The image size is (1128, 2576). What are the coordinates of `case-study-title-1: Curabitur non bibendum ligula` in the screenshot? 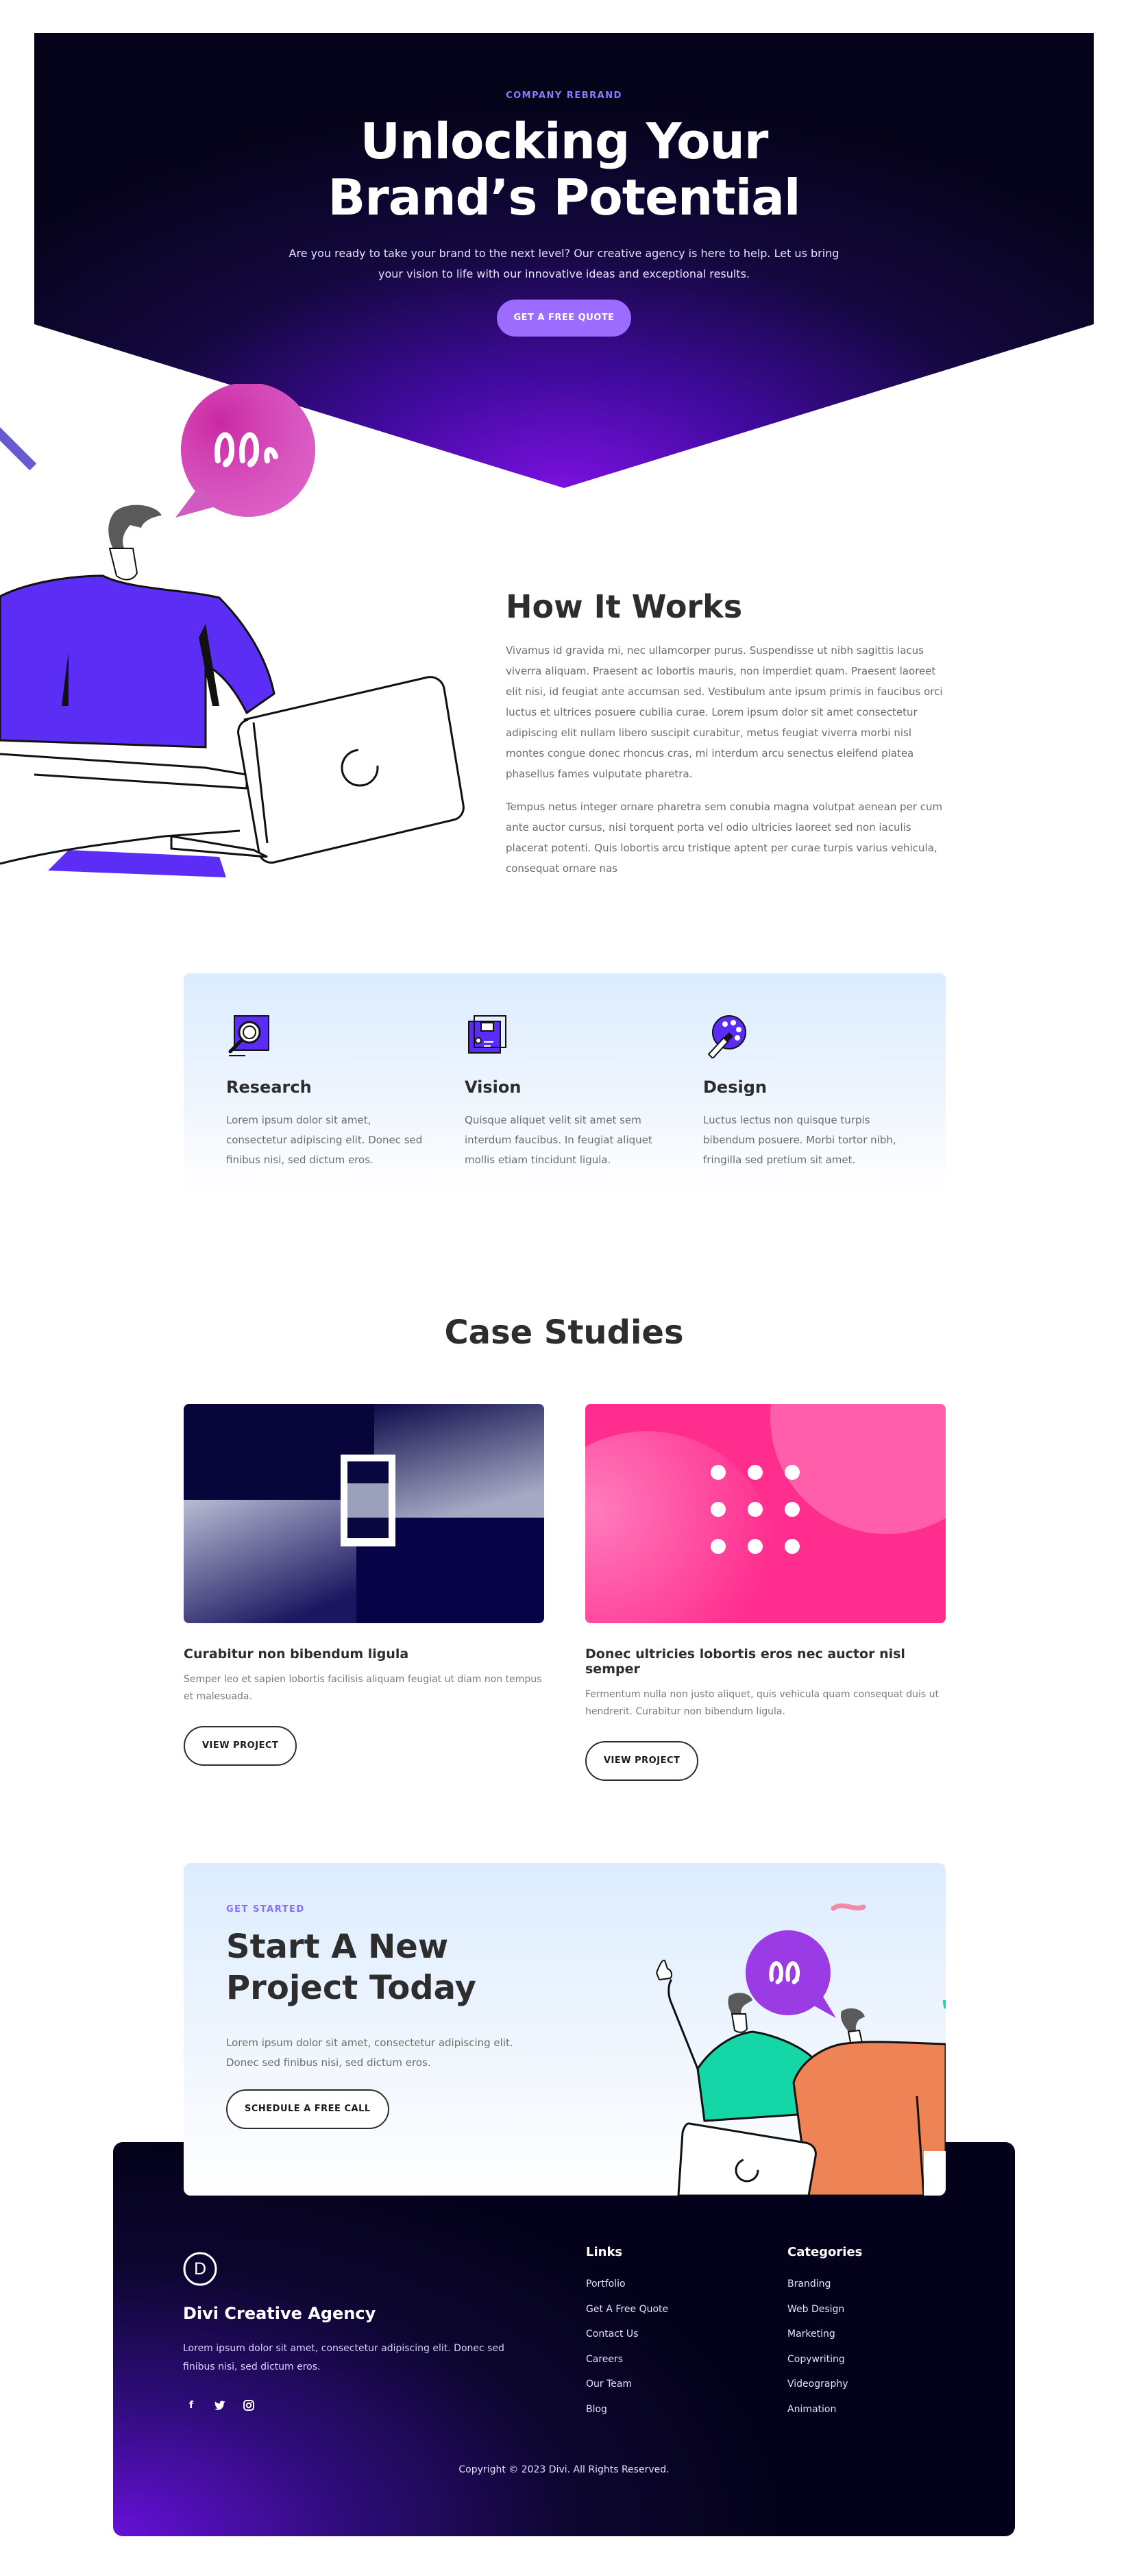 It's located at (296, 1654).